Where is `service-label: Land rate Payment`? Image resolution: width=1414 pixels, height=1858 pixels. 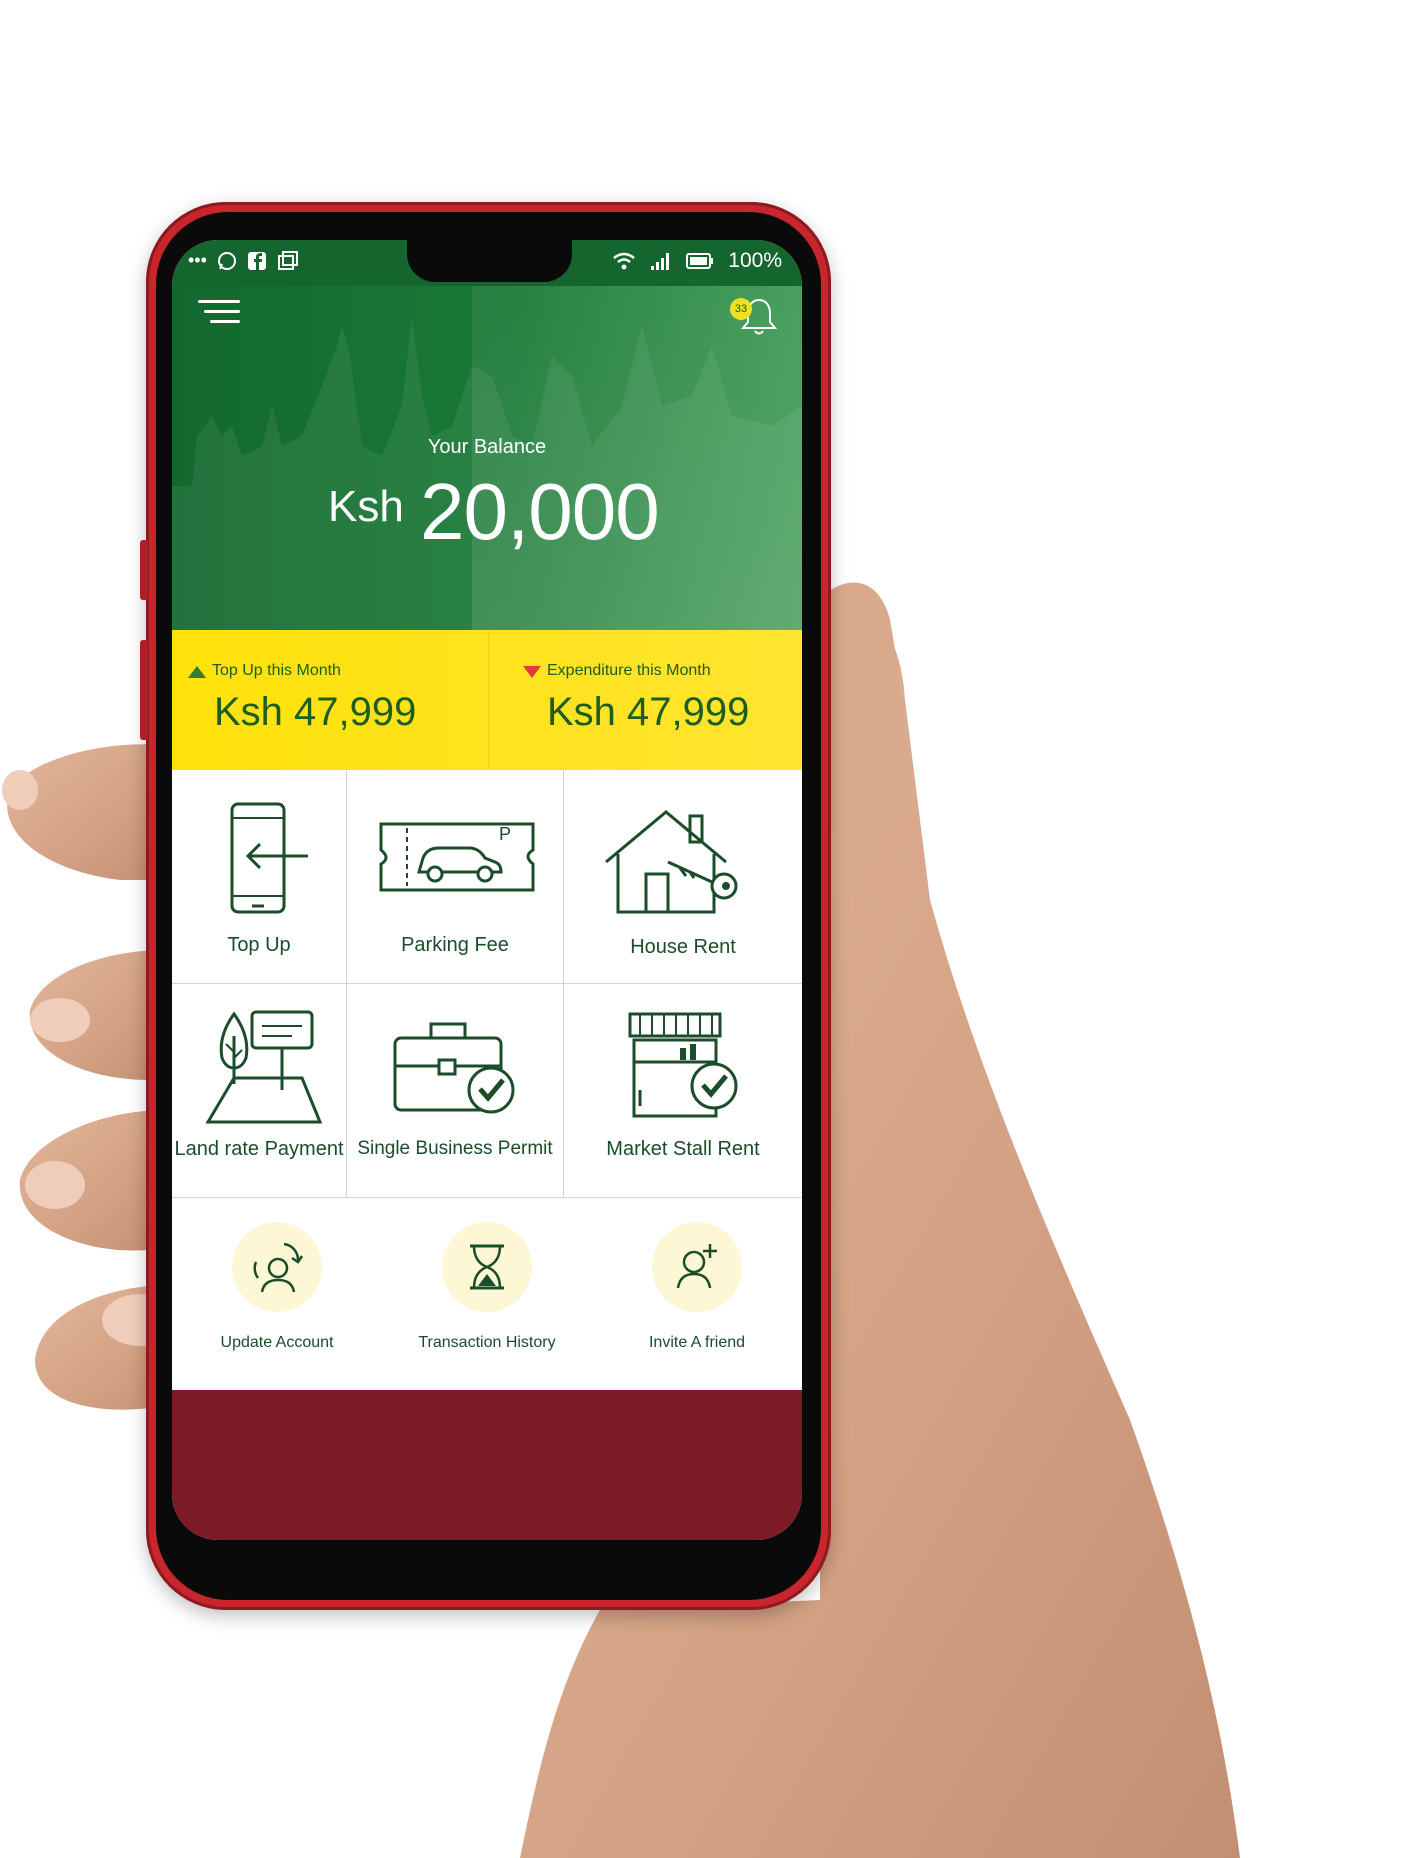
service-label: Land rate Payment is located at coordinates (259, 1149).